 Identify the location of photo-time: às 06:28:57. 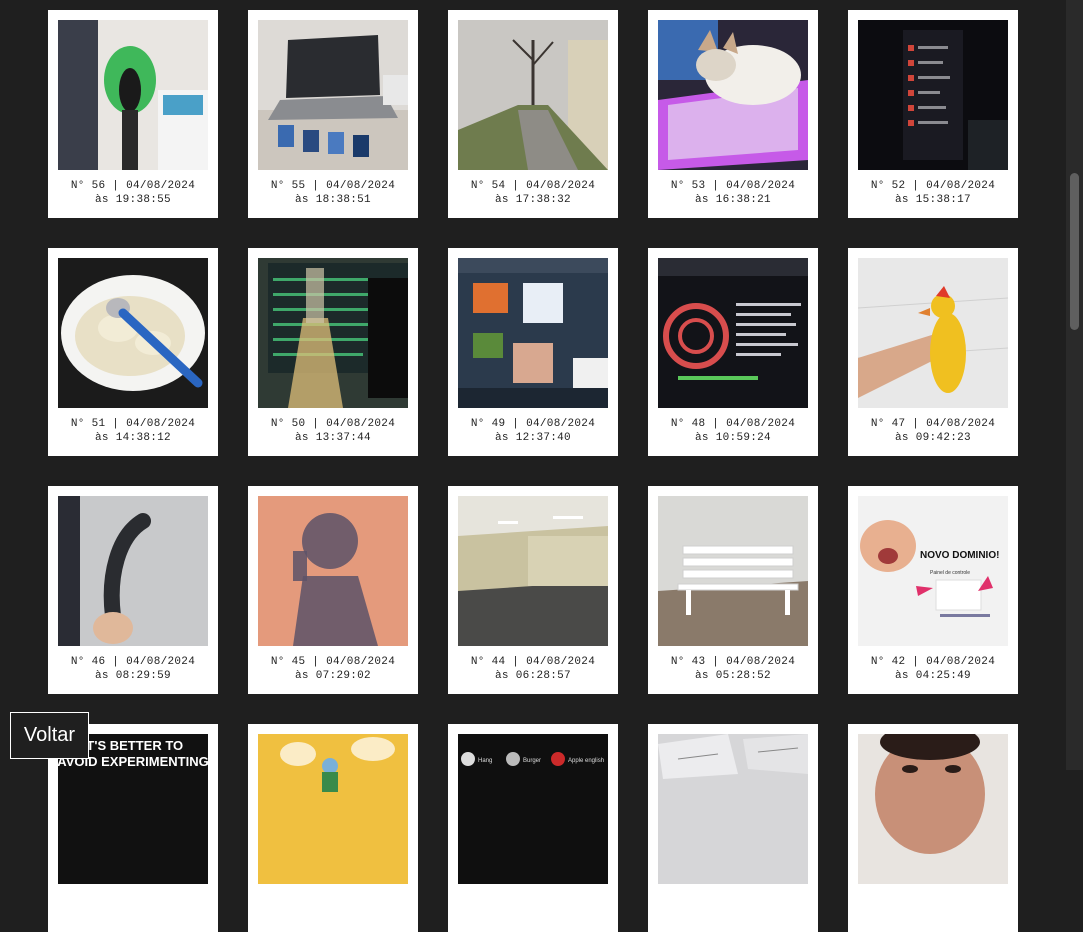
(533, 676).